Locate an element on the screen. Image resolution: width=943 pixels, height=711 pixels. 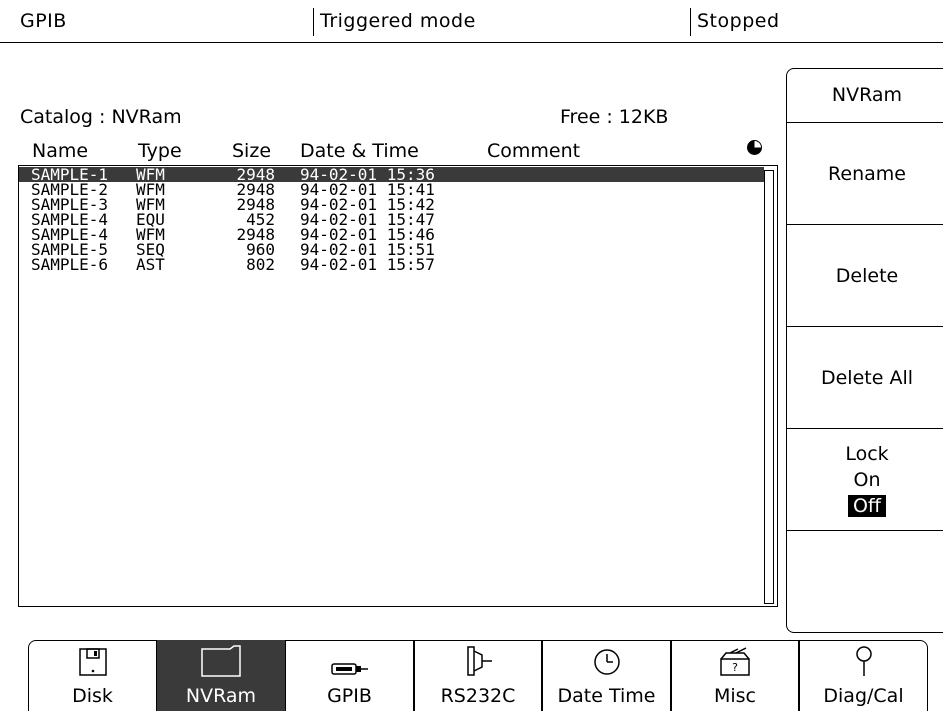
floppy-disk-icon is located at coordinates (92, 662).